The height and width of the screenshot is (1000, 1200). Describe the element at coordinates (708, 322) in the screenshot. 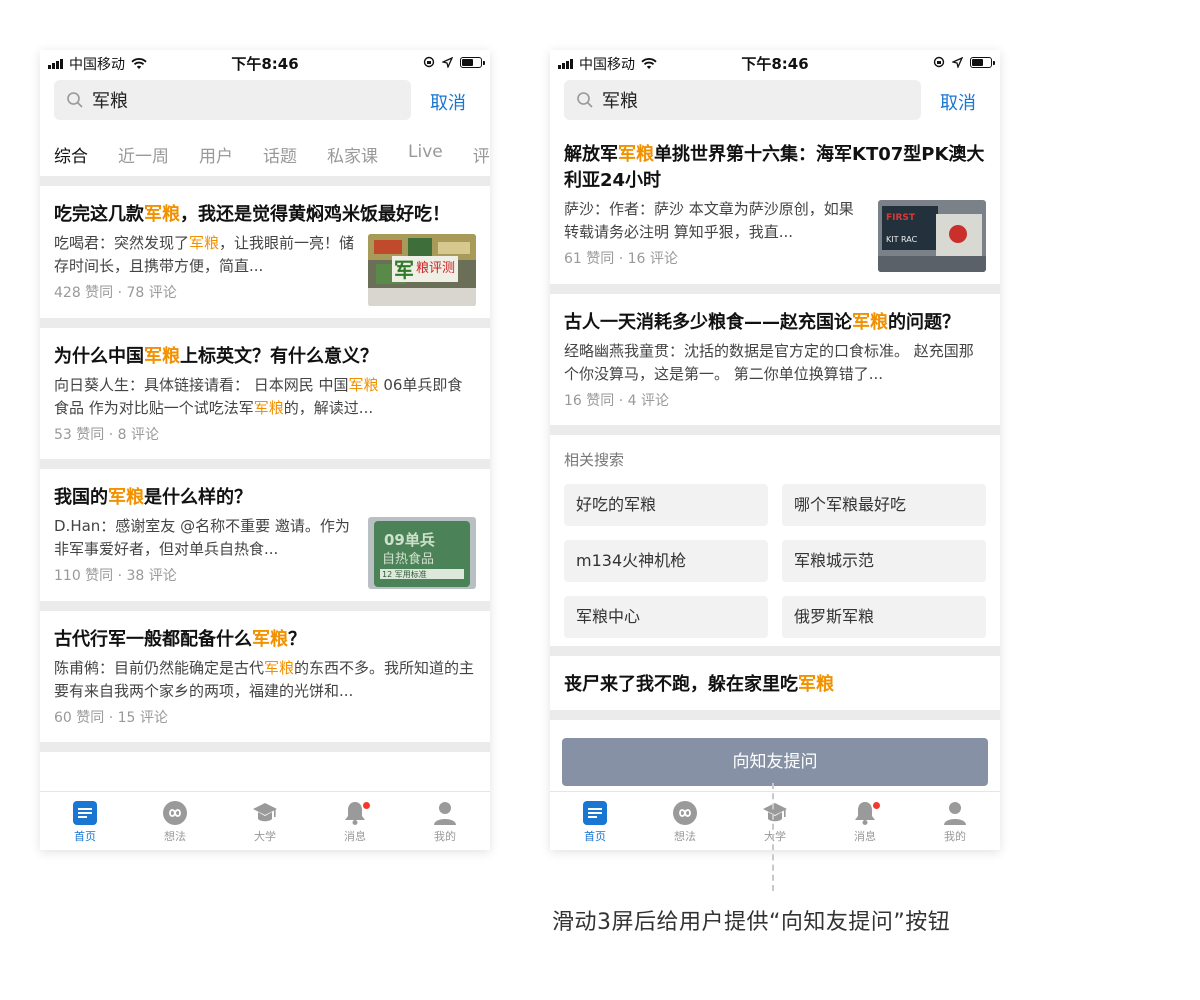

I see `text-segment: 古人一天消耗多少粮食——赵充国论` at that location.